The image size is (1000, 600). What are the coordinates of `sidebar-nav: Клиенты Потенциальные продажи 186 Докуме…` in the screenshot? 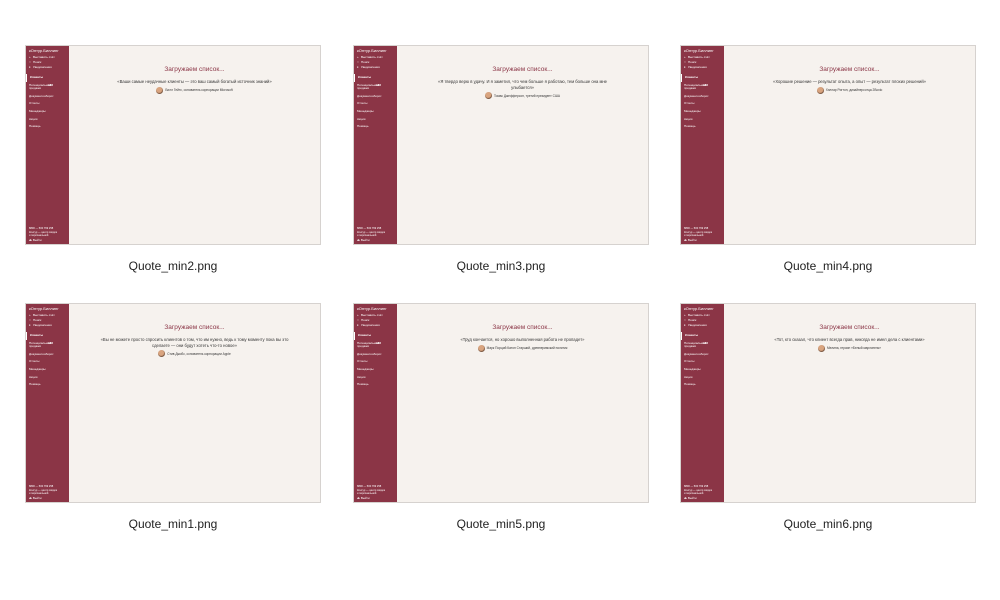 It's located at (702, 102).